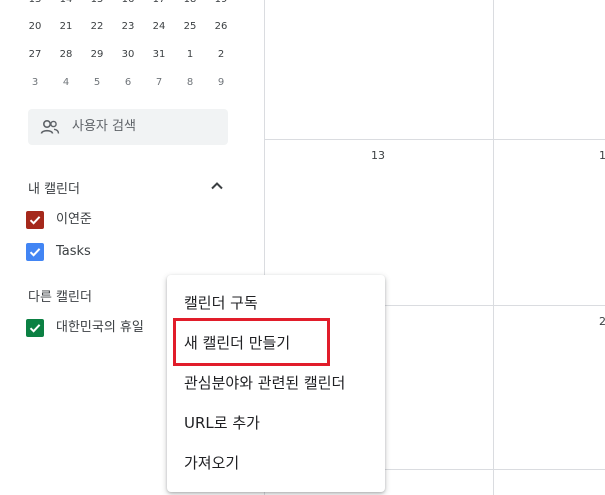 This screenshot has height=495, width=605. Describe the element at coordinates (97, 27) in the screenshot. I see `mini-calendar-day: 22` at that location.